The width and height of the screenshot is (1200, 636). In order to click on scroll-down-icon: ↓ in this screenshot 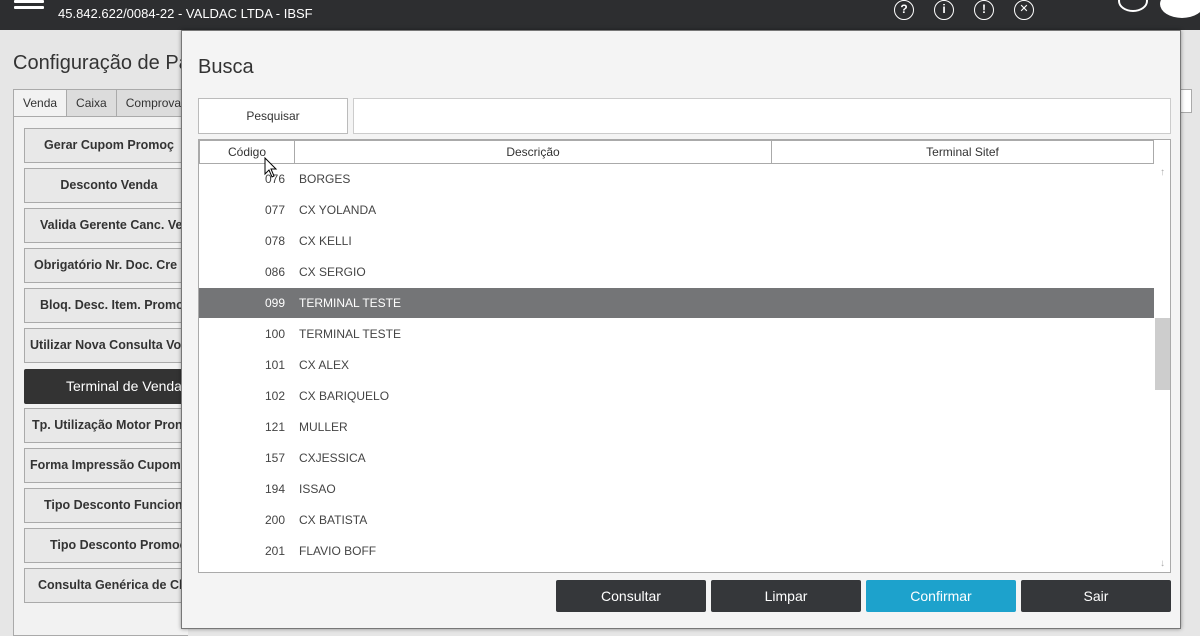, I will do `click(1162, 564)`.